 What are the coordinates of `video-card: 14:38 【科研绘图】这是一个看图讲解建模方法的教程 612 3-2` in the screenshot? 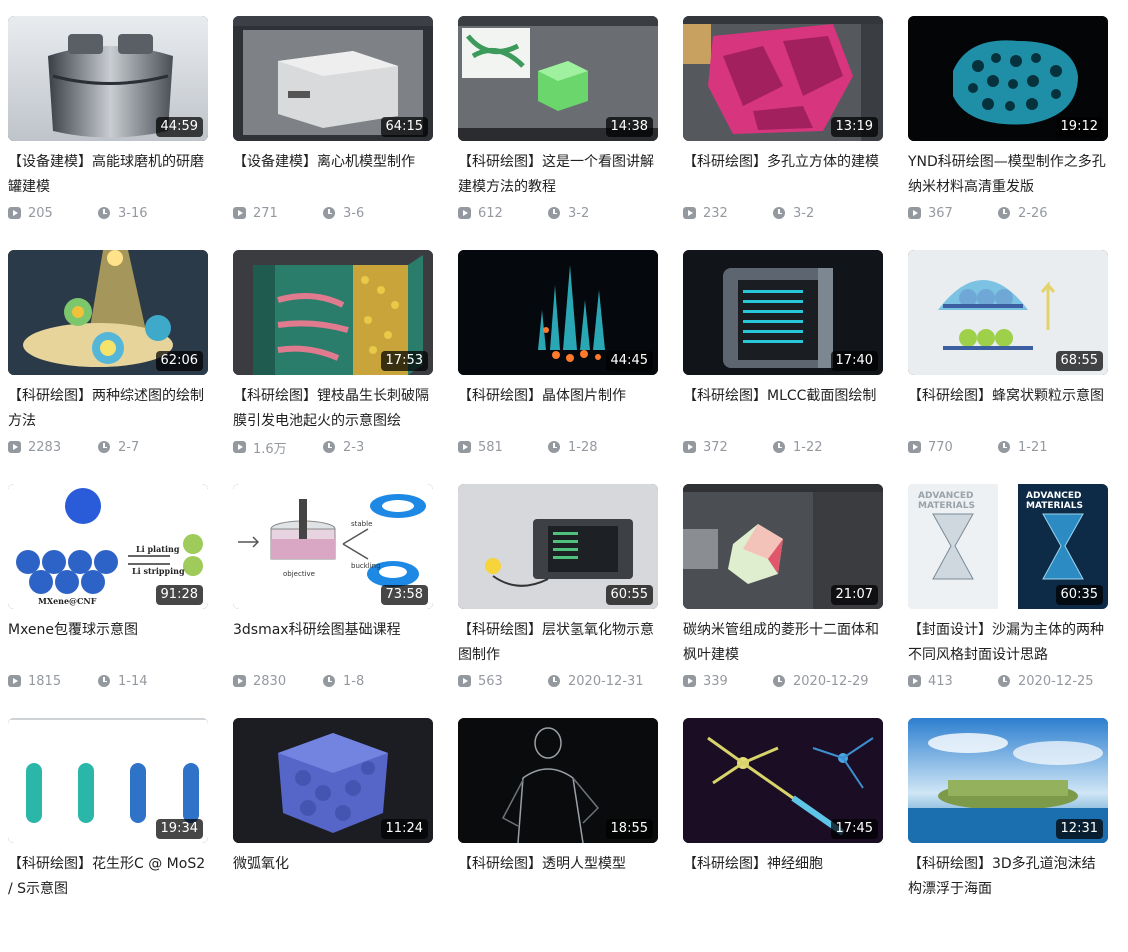 It's located at (558, 133).